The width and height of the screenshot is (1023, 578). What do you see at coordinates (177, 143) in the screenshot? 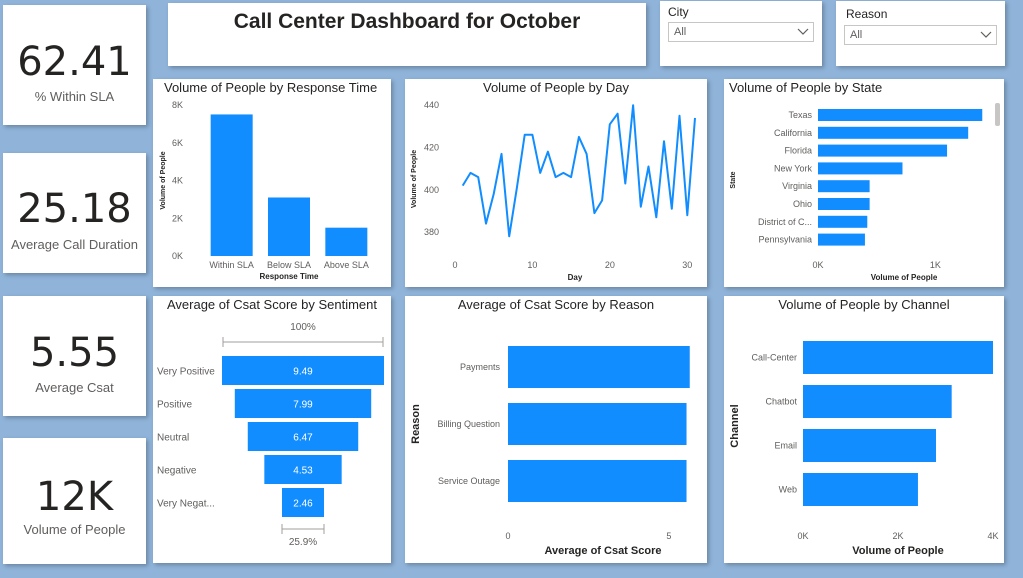
I see `y-tick-label: 6K` at bounding box center [177, 143].